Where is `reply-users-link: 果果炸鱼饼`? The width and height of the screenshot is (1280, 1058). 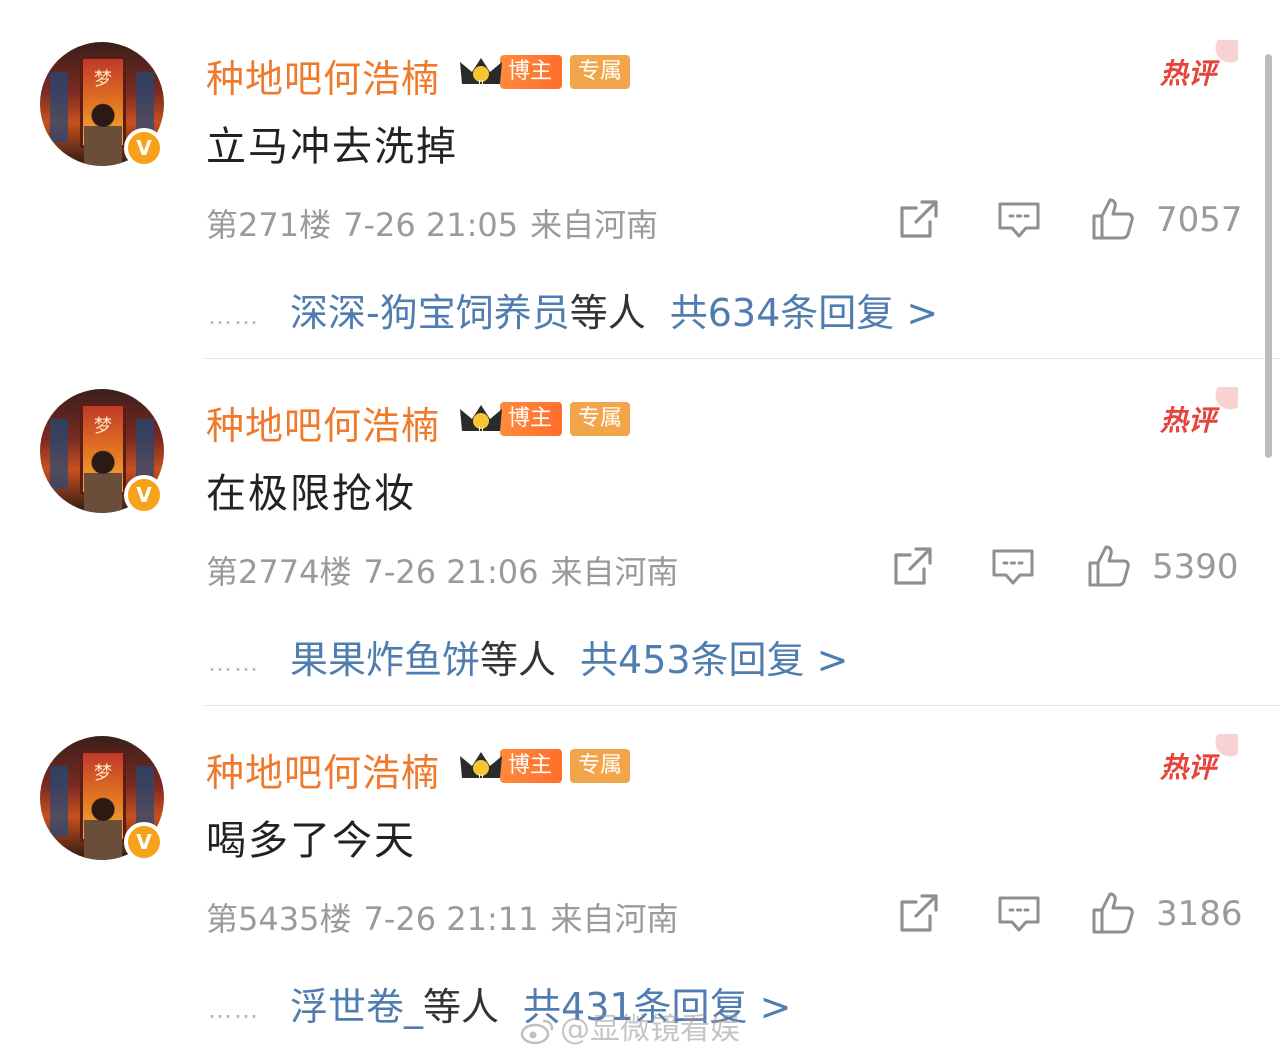 reply-users-link: 果果炸鱼饼 is located at coordinates (385, 660).